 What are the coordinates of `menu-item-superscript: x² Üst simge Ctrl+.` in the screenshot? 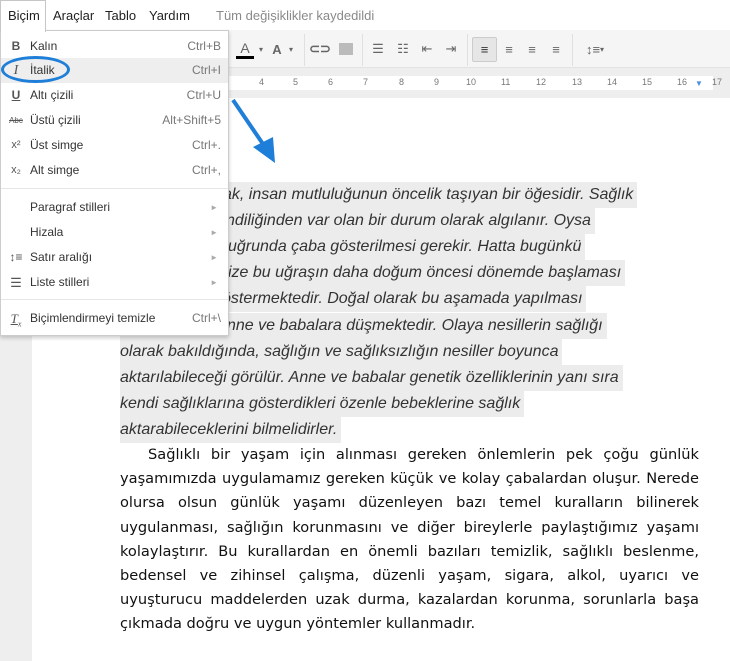 It's located at (114, 145).